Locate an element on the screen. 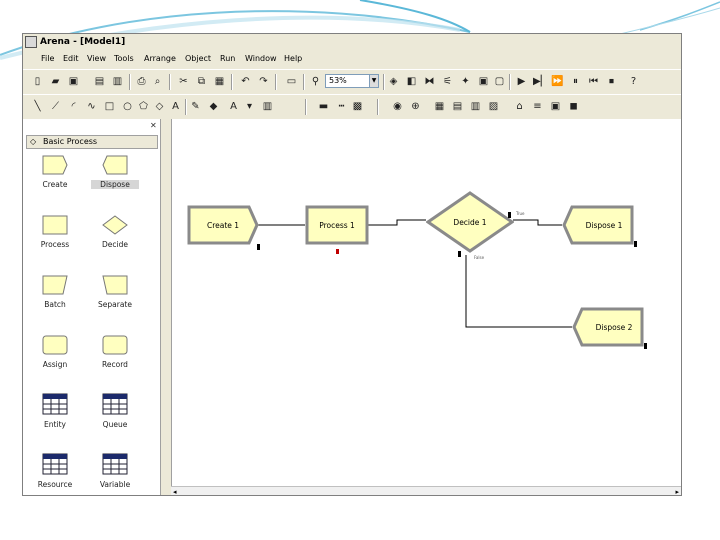  layers-icon: ◈ is located at coordinates (393, 81).